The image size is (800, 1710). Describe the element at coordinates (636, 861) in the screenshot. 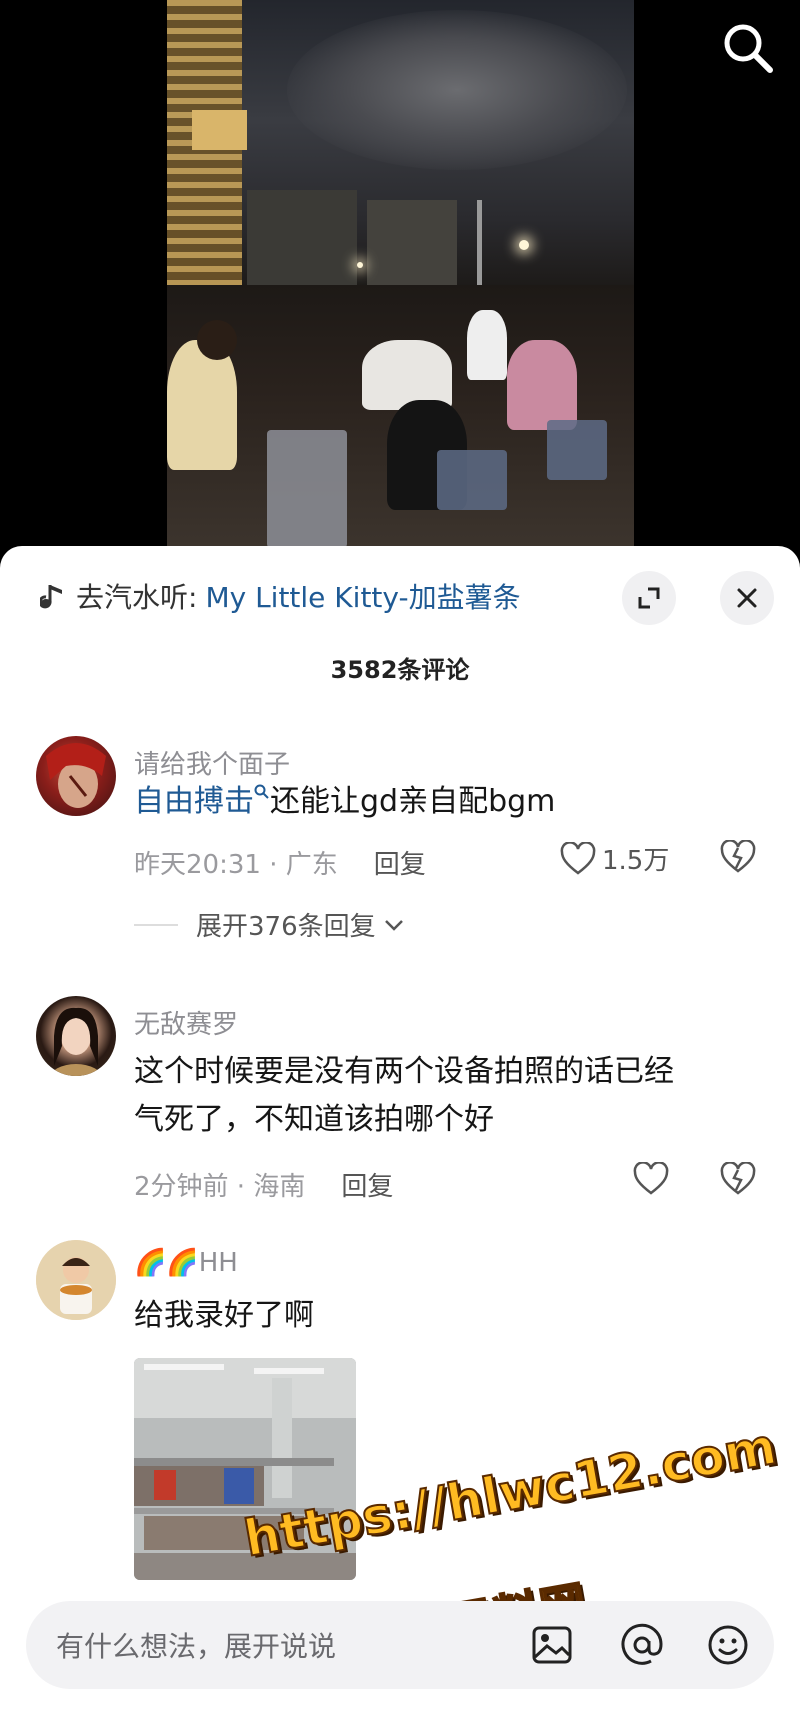

I see `like-count: 1.5万` at that location.